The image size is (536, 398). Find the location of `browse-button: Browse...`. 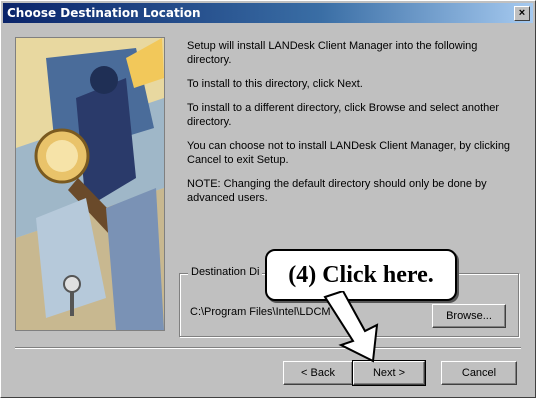

browse-button: Browse... is located at coordinates (469, 316).